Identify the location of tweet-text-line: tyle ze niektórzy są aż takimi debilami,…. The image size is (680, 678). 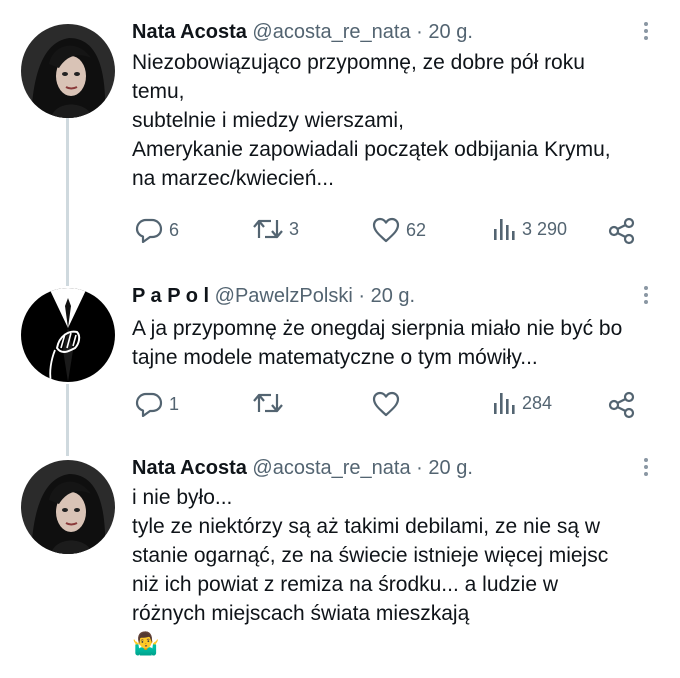
(366, 526).